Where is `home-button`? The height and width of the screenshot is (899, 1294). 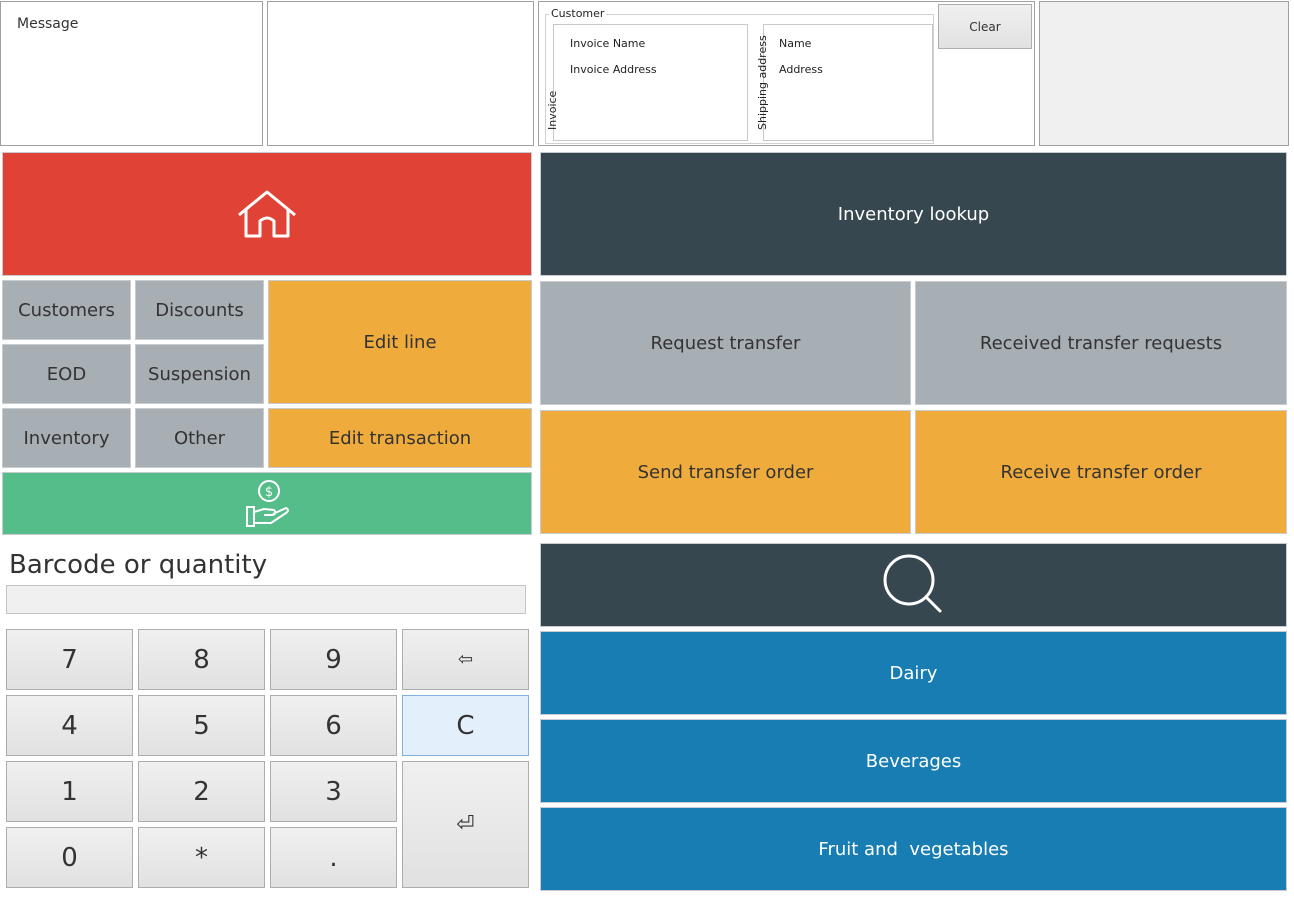 home-button is located at coordinates (267, 214).